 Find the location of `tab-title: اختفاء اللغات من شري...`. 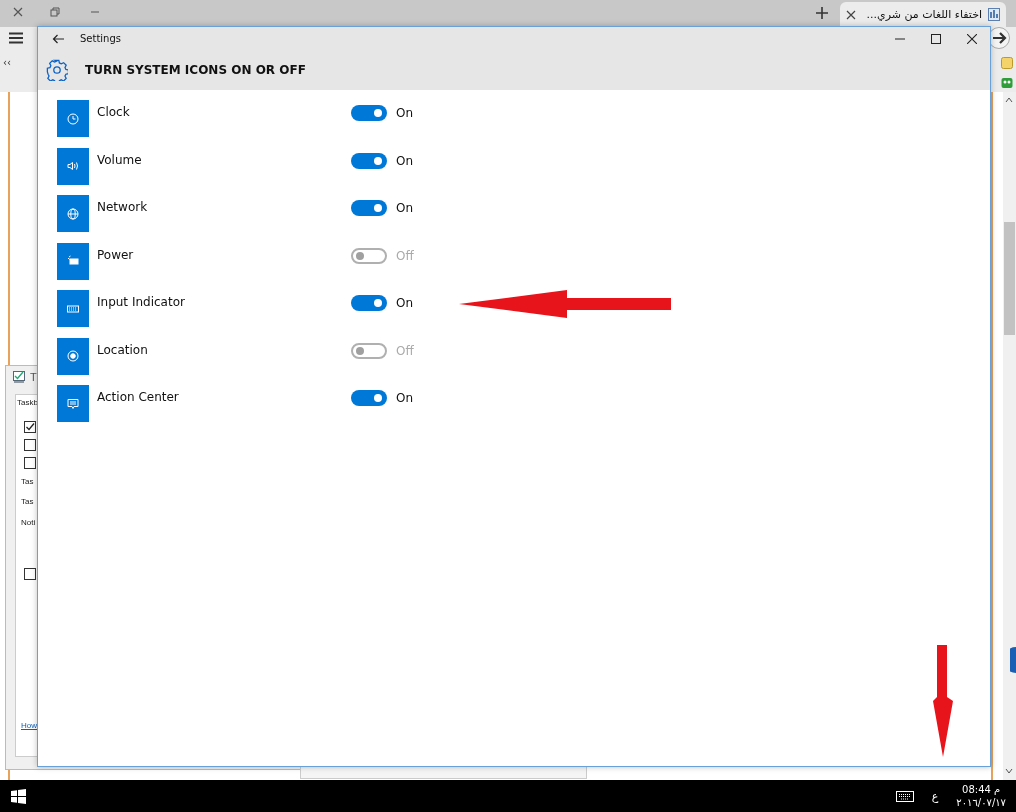

tab-title: اختفاء اللغات من شري... is located at coordinates (923, 14).